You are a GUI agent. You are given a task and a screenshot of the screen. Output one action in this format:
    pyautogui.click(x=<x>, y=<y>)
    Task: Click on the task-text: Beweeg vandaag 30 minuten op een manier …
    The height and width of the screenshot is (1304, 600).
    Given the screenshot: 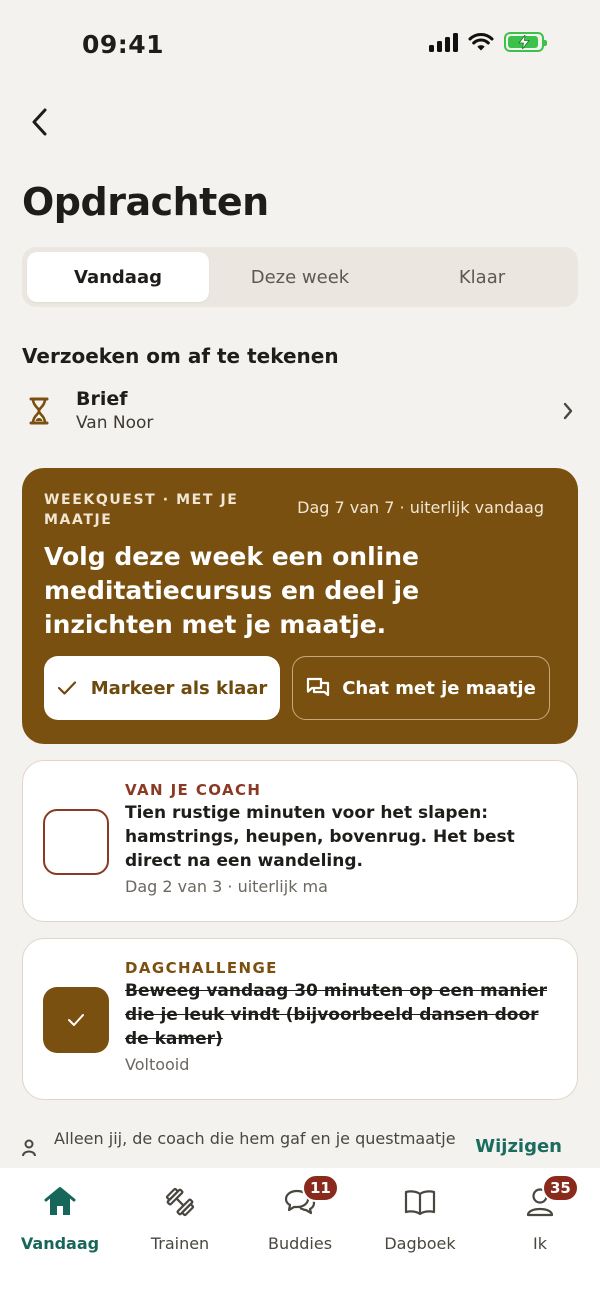 What is the action you would take?
    pyautogui.click(x=336, y=1015)
    